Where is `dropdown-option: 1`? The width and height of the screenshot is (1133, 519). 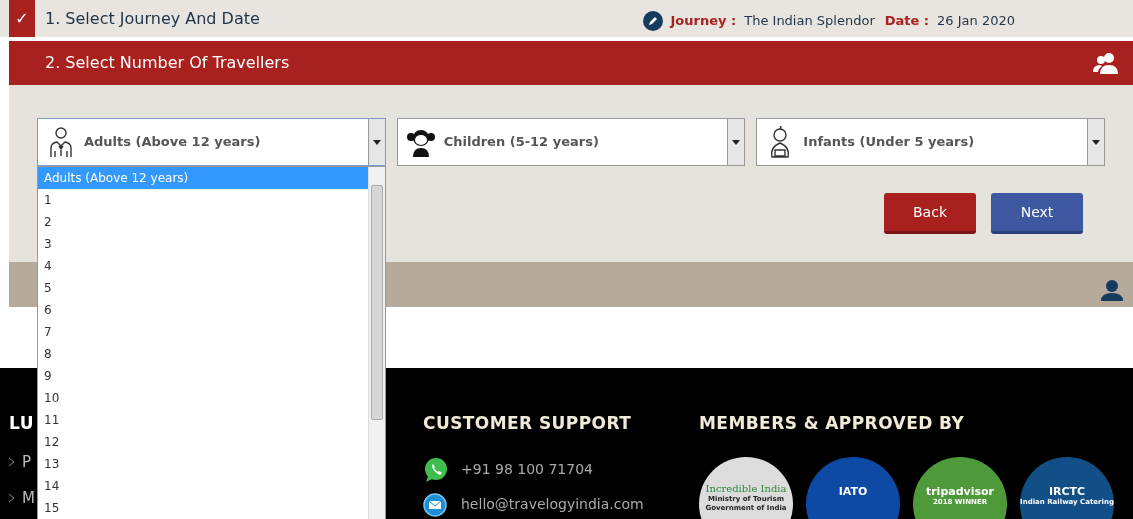 dropdown-option: 1 is located at coordinates (203, 200).